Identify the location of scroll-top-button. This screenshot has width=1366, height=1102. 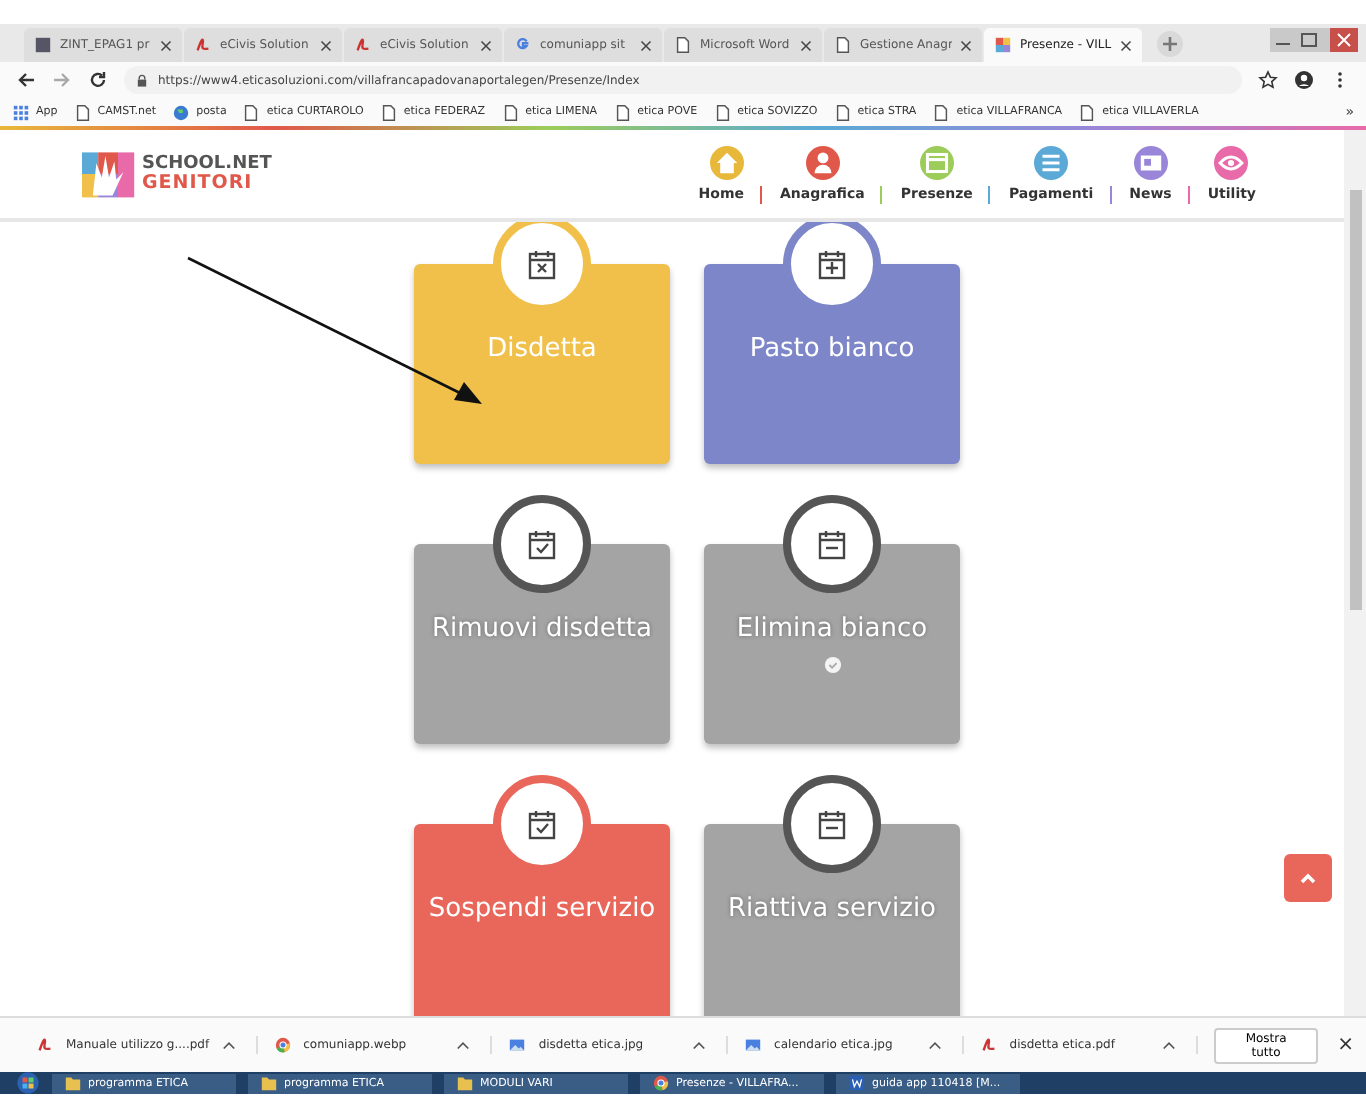
(1308, 878).